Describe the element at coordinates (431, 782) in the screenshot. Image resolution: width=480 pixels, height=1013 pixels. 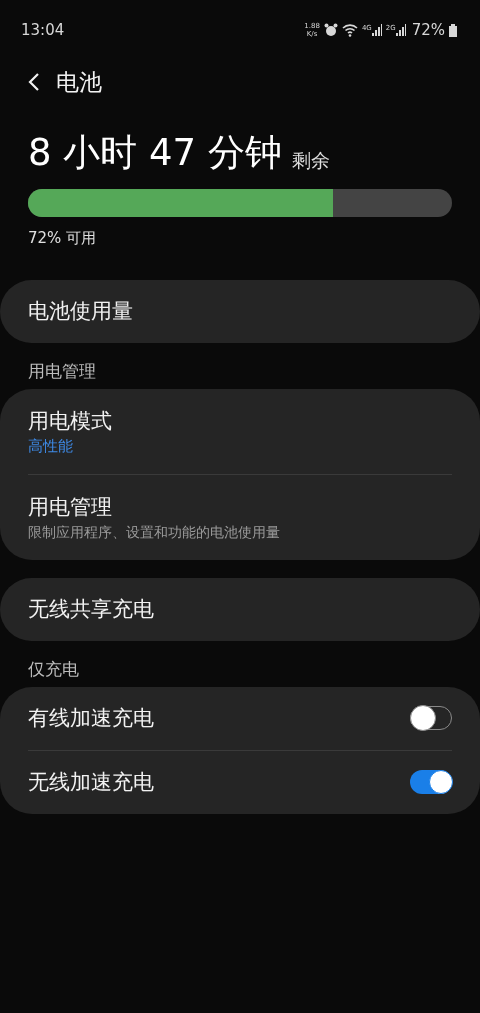
I see `toggle-switch` at that location.